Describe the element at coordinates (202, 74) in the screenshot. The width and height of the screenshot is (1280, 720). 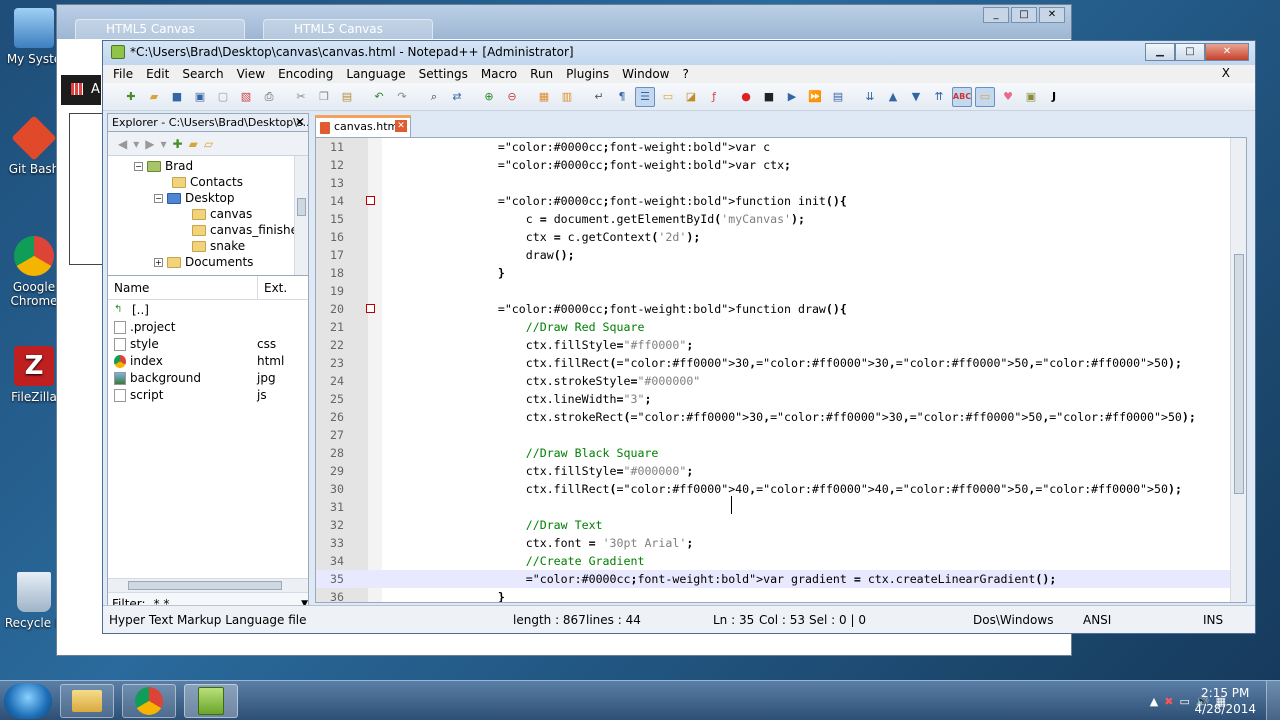
I see `menu-search: Search` at that location.